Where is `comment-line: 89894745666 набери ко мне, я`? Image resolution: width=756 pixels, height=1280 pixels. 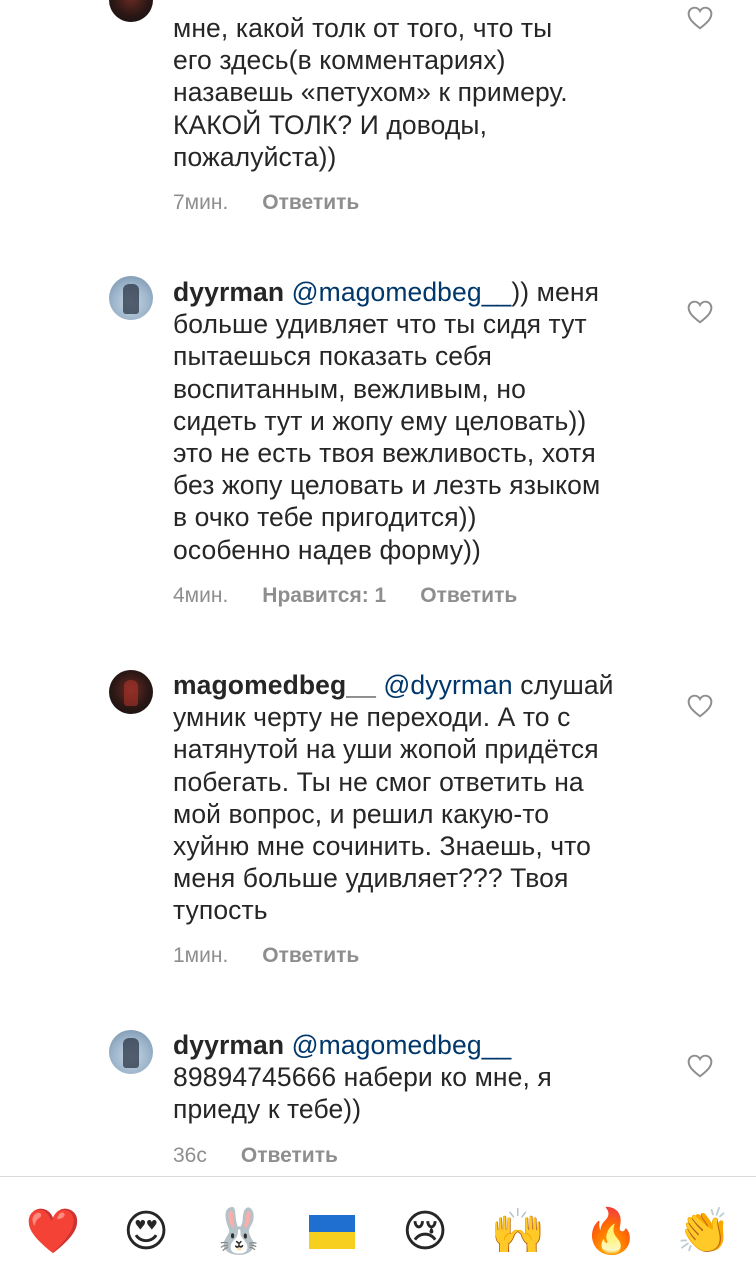 comment-line: 89894745666 набери ко мне, я is located at coordinates (362, 1077).